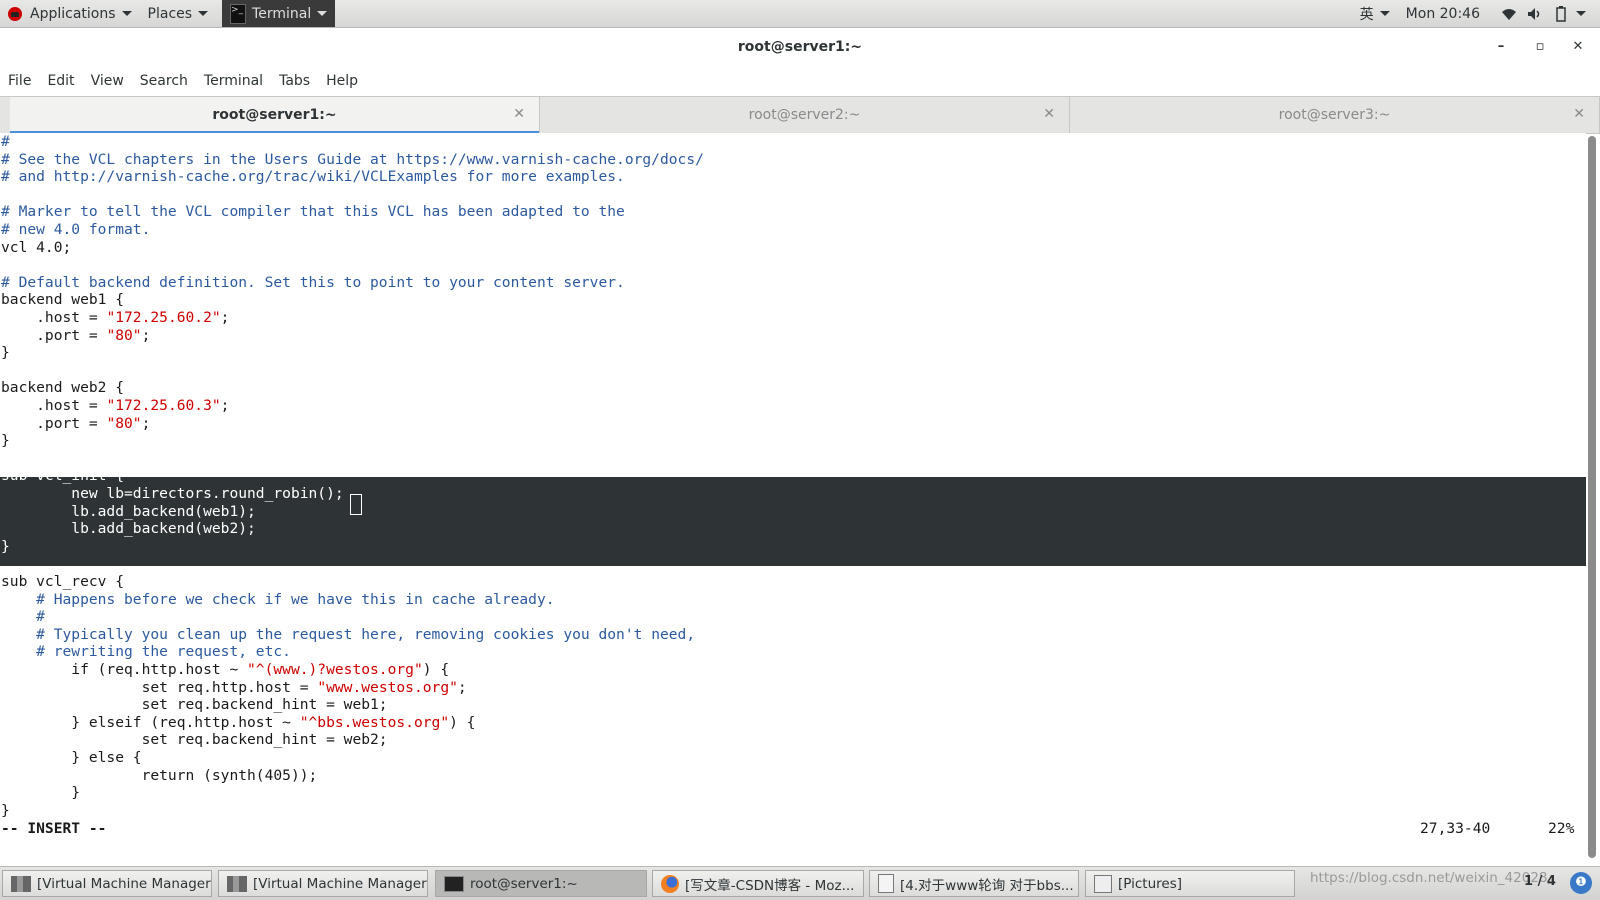  I want to click on clock: Mon 20:46, so click(1443, 13).